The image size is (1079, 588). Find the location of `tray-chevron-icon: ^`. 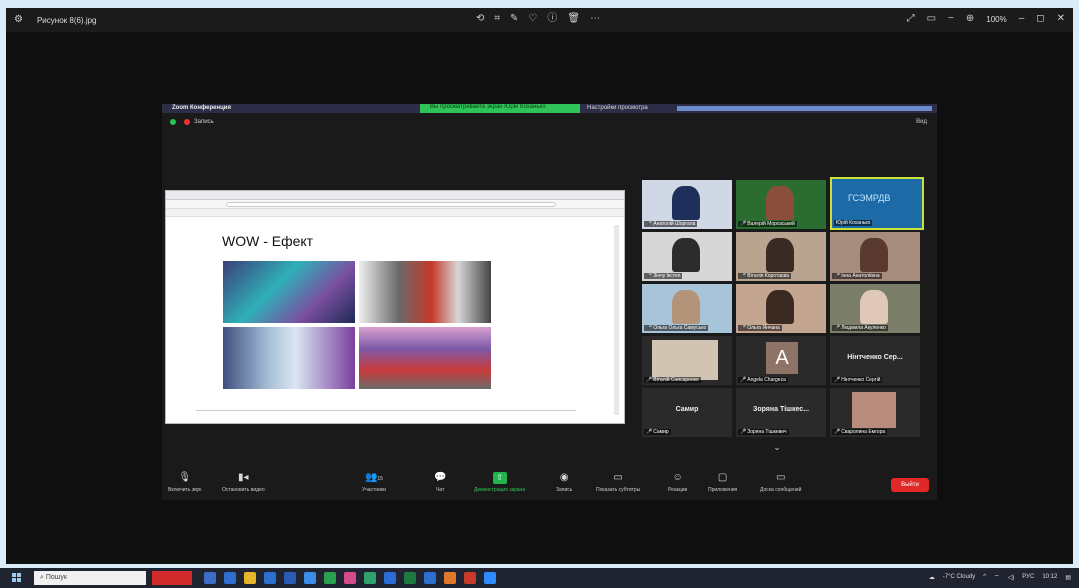

tray-chevron-icon: ^ is located at coordinates (984, 577).